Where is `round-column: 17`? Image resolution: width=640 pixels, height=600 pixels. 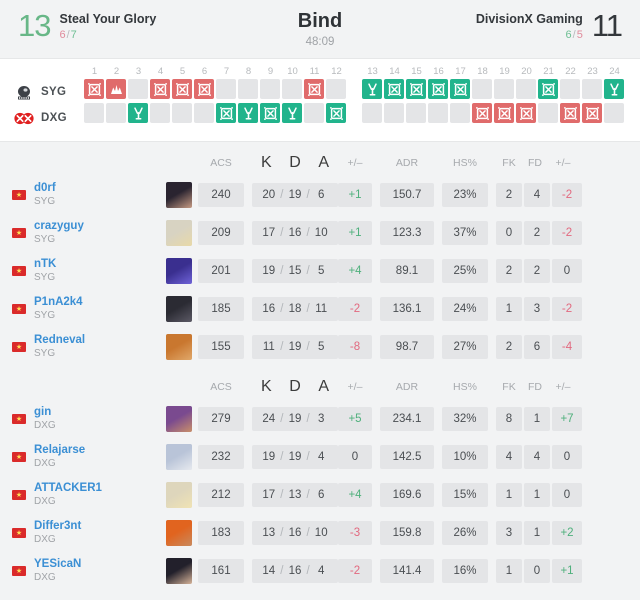
round-column: 17 is located at coordinates (460, 96).